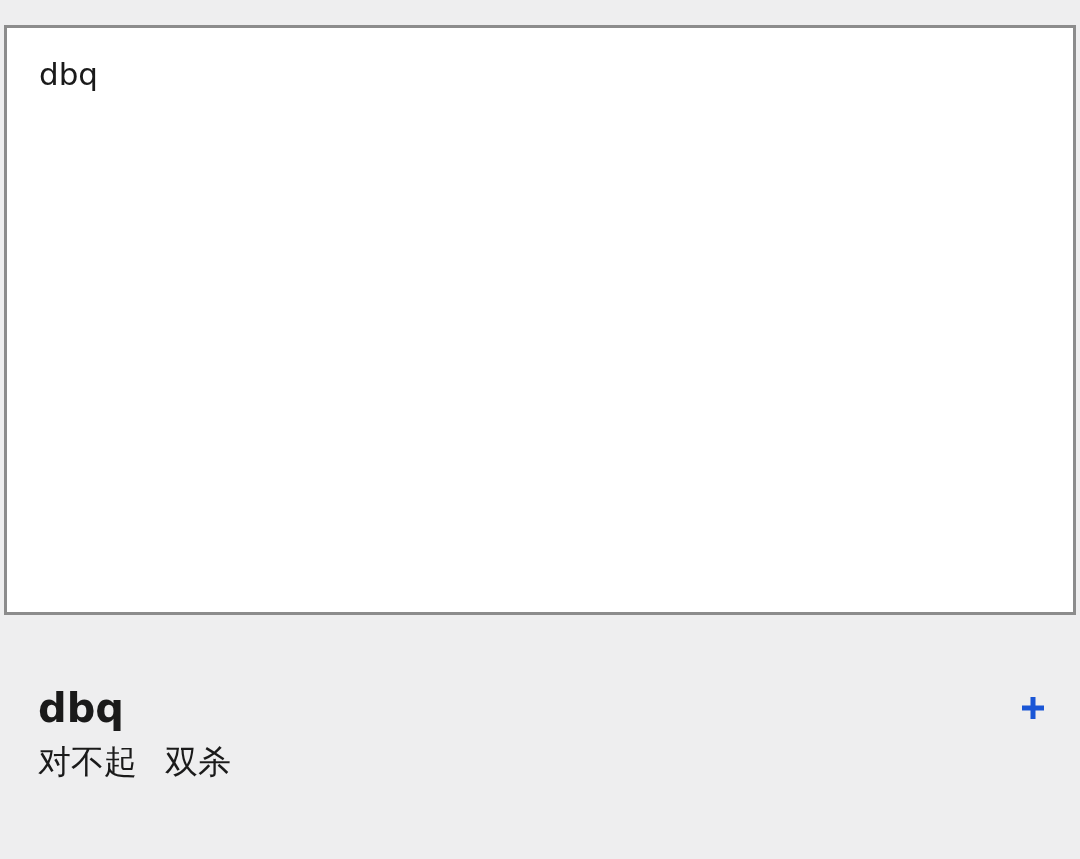 The image size is (1080, 859). Describe the element at coordinates (81, 708) in the screenshot. I see `result-term: dbq` at that location.